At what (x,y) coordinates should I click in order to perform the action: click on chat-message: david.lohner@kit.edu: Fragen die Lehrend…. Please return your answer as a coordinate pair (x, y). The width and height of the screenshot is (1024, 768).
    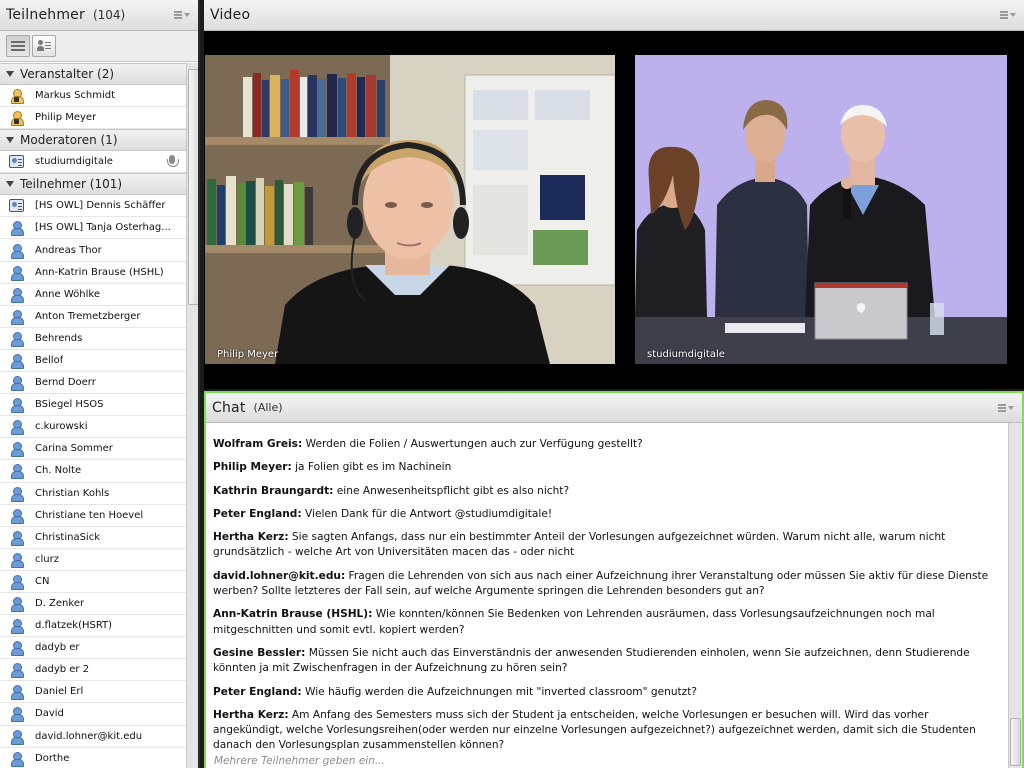
    Looking at the image, I should click on (605, 584).